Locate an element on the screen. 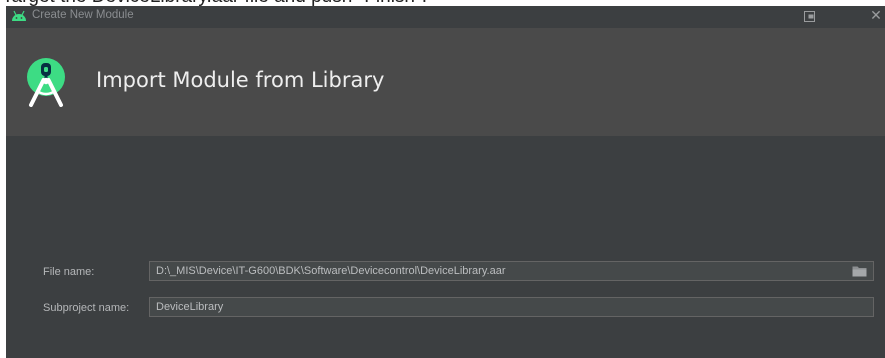 The width and height of the screenshot is (885, 358). title-bar: Create New Module ✕ is located at coordinates (445, 17).